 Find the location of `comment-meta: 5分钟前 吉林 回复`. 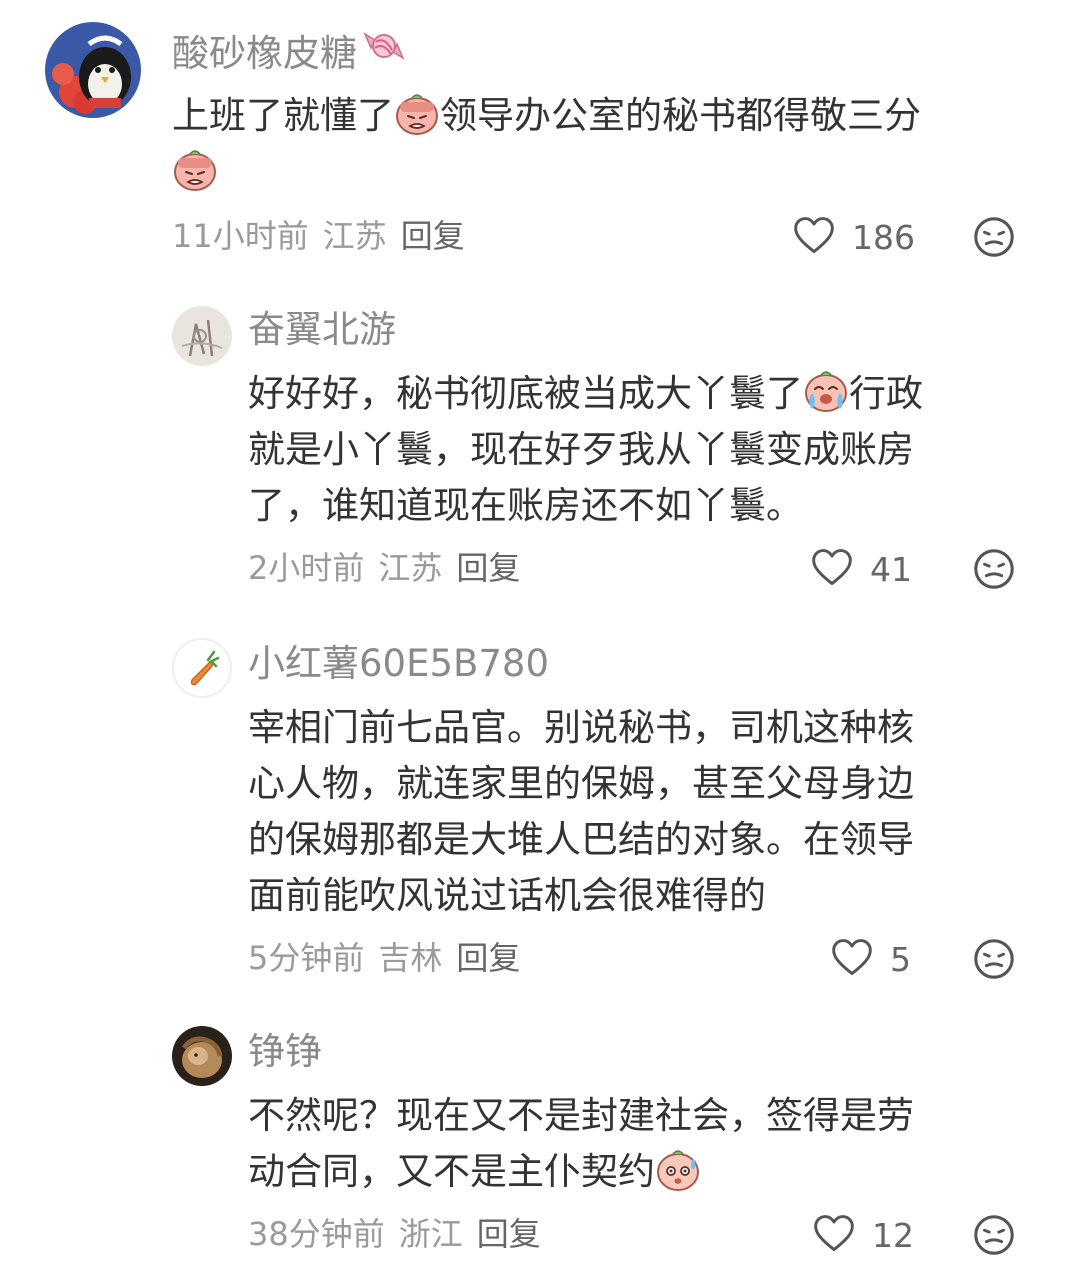

comment-meta: 5分钟前 吉林 回复 is located at coordinates (391, 958).